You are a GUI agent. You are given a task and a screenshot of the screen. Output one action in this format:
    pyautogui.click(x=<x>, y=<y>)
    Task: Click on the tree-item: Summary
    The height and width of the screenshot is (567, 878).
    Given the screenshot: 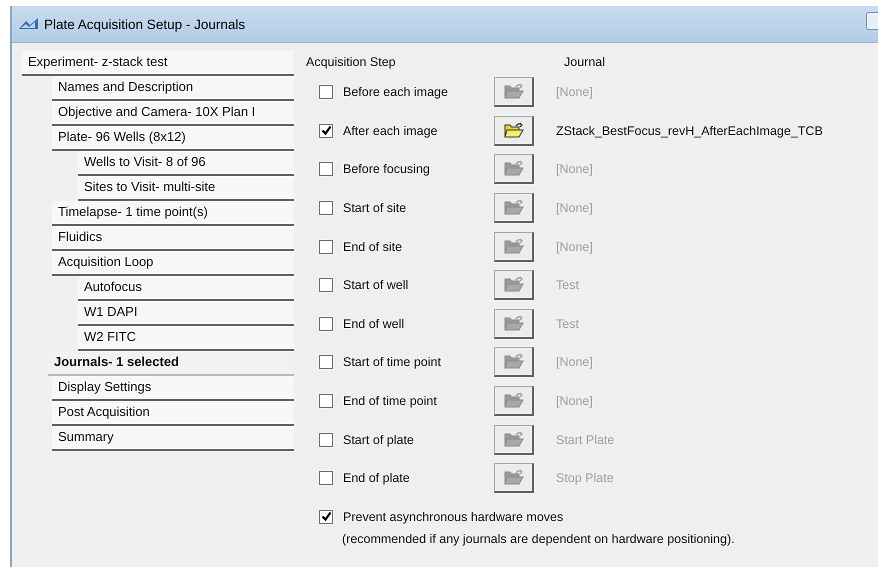 What is the action you would take?
    pyautogui.click(x=173, y=438)
    